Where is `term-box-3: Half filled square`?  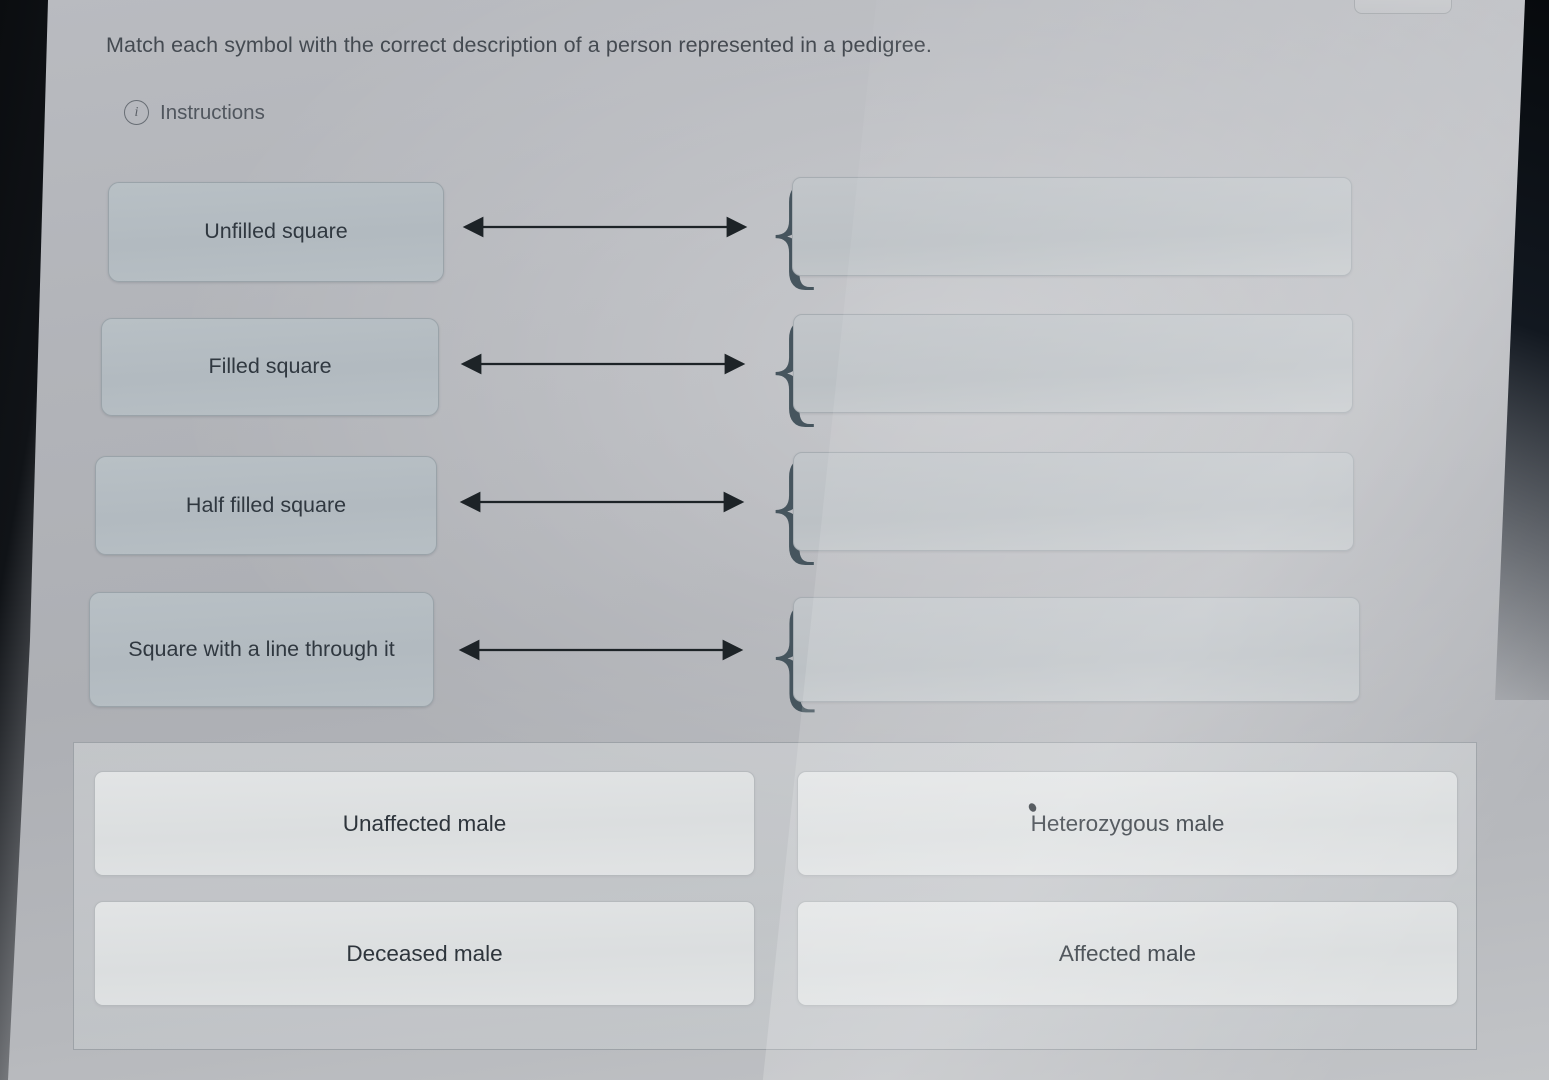 term-box-3: Half filled square is located at coordinates (266, 505).